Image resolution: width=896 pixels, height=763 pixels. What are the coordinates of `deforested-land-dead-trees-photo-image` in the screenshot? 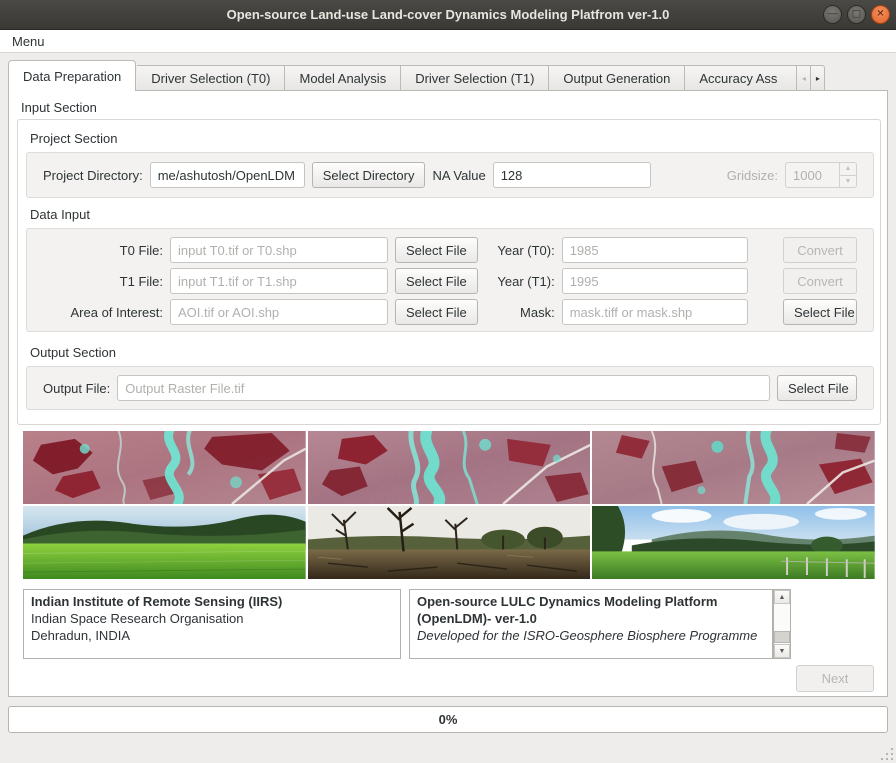 It's located at (449, 542).